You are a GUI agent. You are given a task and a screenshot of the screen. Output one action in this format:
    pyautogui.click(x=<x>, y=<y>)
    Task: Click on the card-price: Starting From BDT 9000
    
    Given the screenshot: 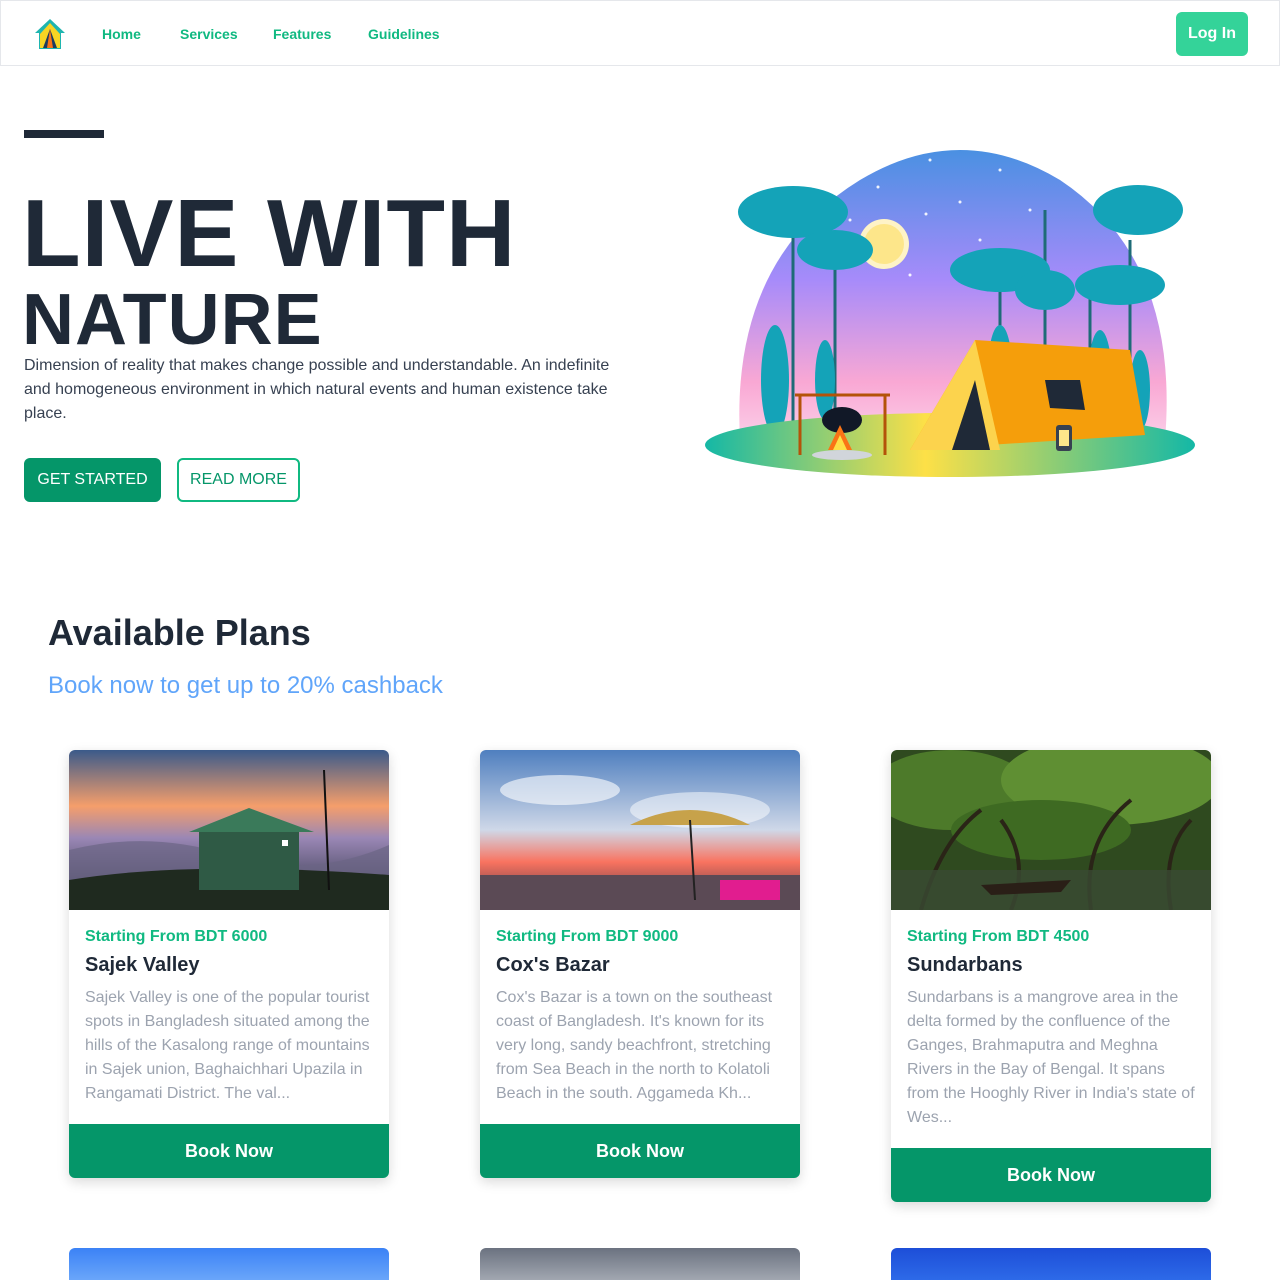 What is the action you would take?
    pyautogui.click(x=587, y=936)
    